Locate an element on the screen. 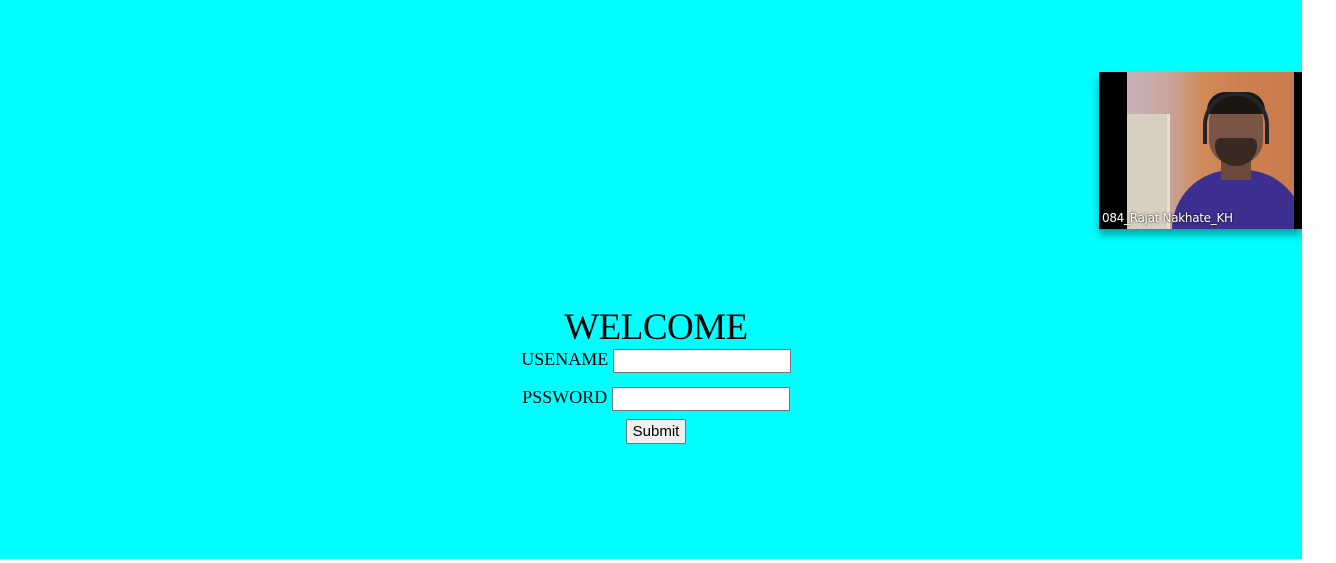 This screenshot has height=563, width=1336. password-row: PSSWORD is located at coordinates (651, 400).